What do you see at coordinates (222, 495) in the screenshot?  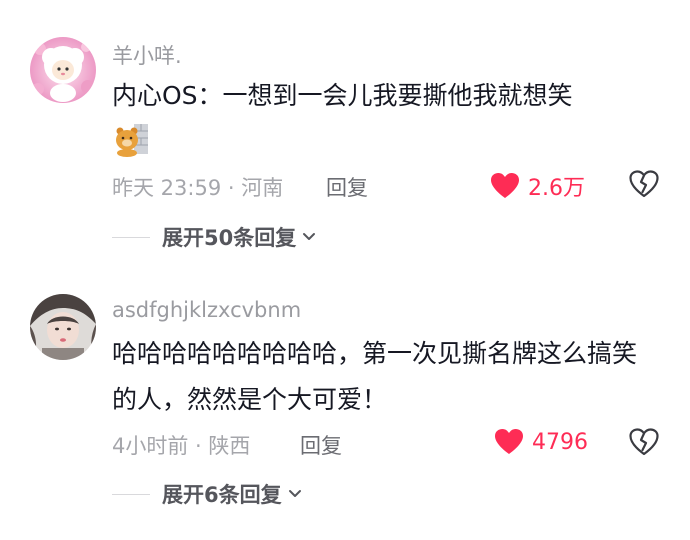 I see `expand-replies-label: 展开6条回复` at bounding box center [222, 495].